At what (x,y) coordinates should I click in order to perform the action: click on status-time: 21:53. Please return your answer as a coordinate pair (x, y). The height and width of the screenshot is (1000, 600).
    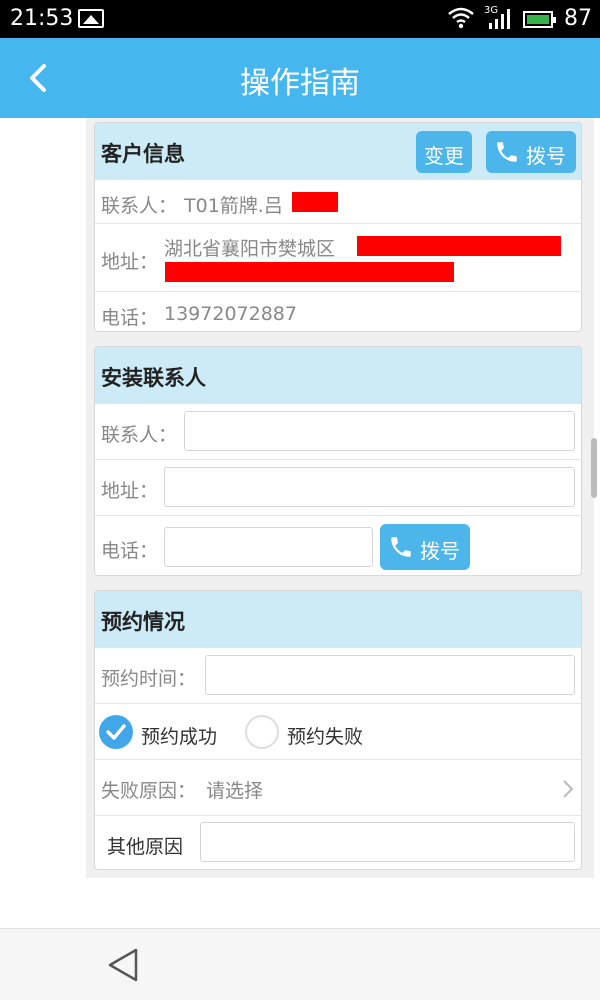
    Looking at the image, I should click on (42, 18).